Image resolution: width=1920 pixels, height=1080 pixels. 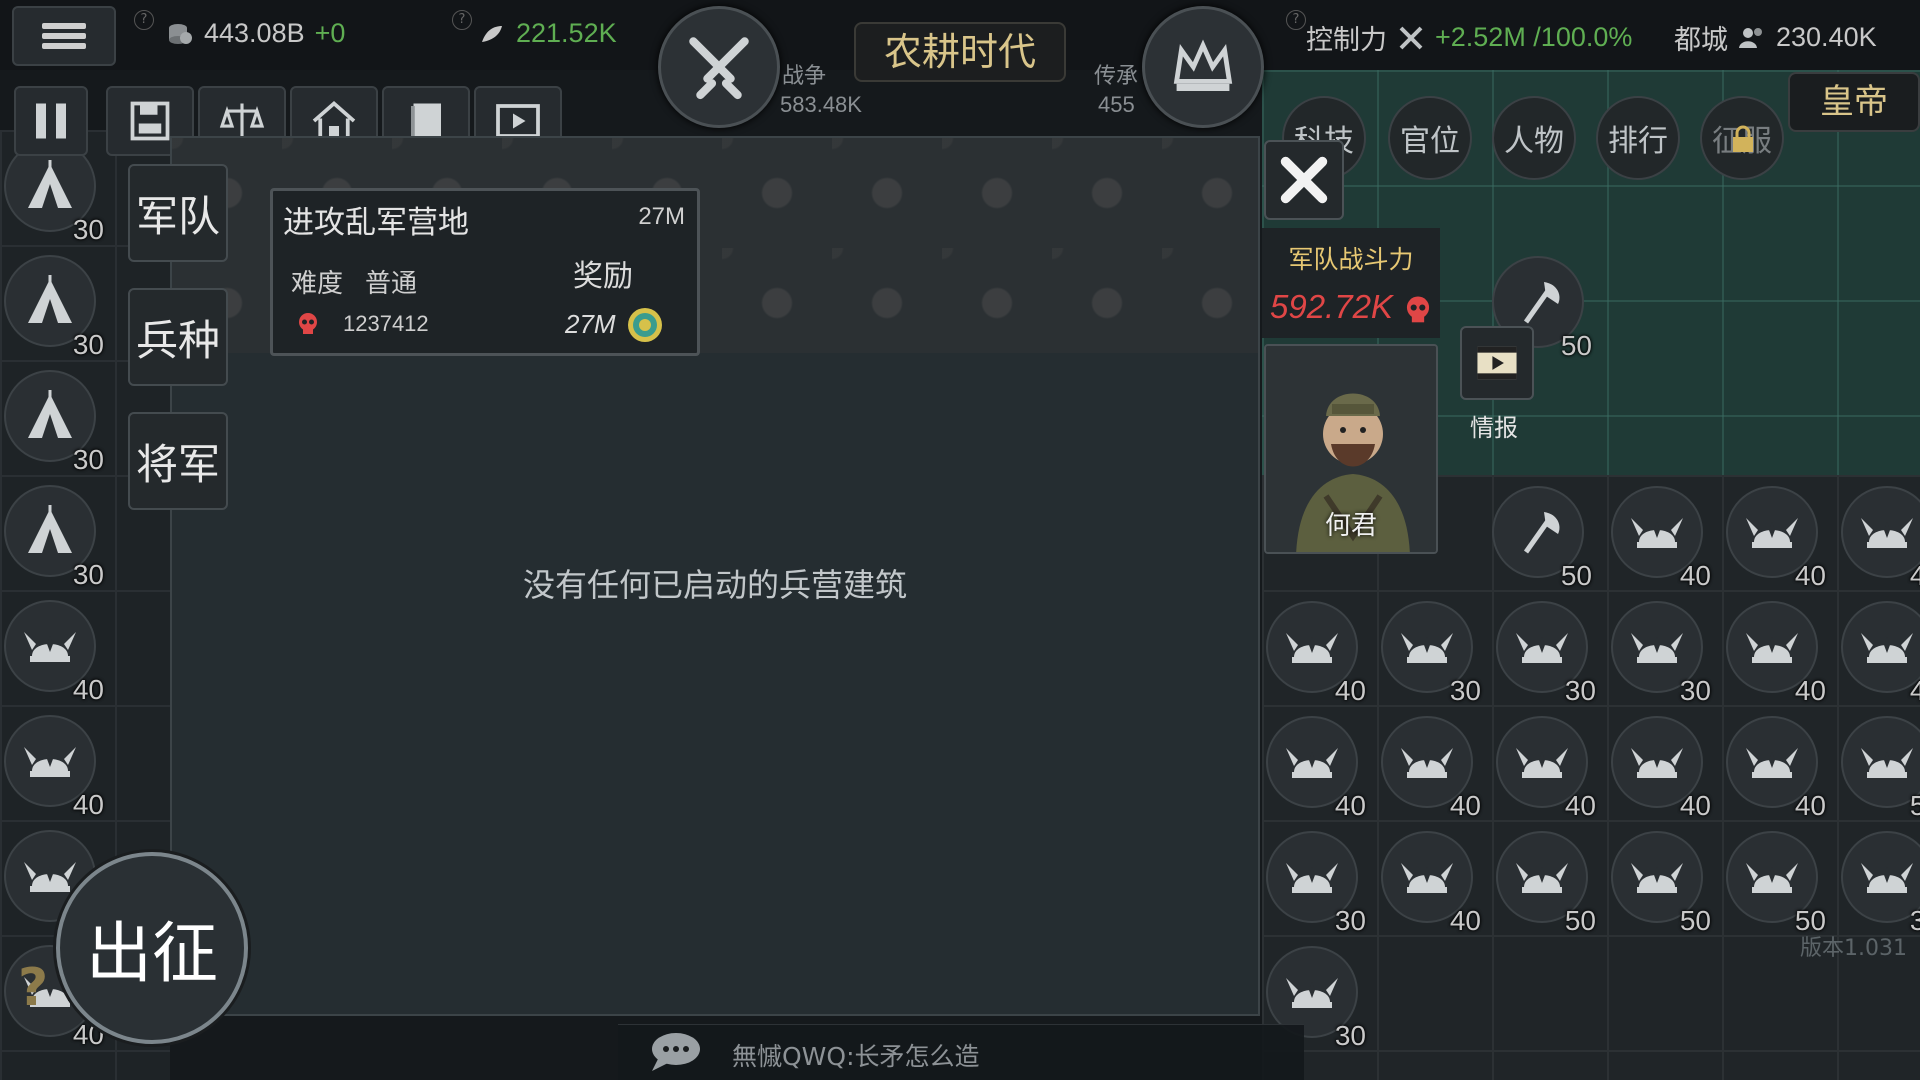 I want to click on tab-army: 军队, so click(x=178, y=213).